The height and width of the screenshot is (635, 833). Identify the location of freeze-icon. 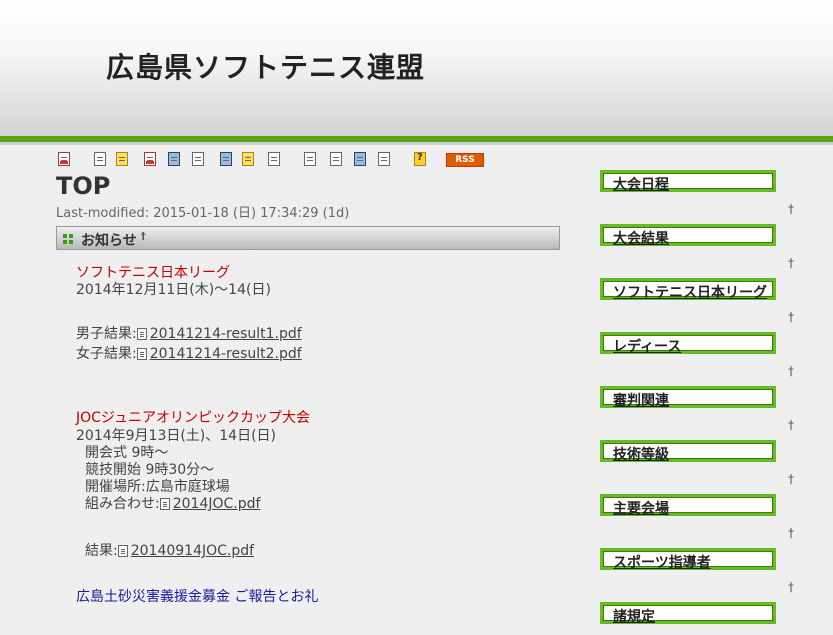
(122, 159).